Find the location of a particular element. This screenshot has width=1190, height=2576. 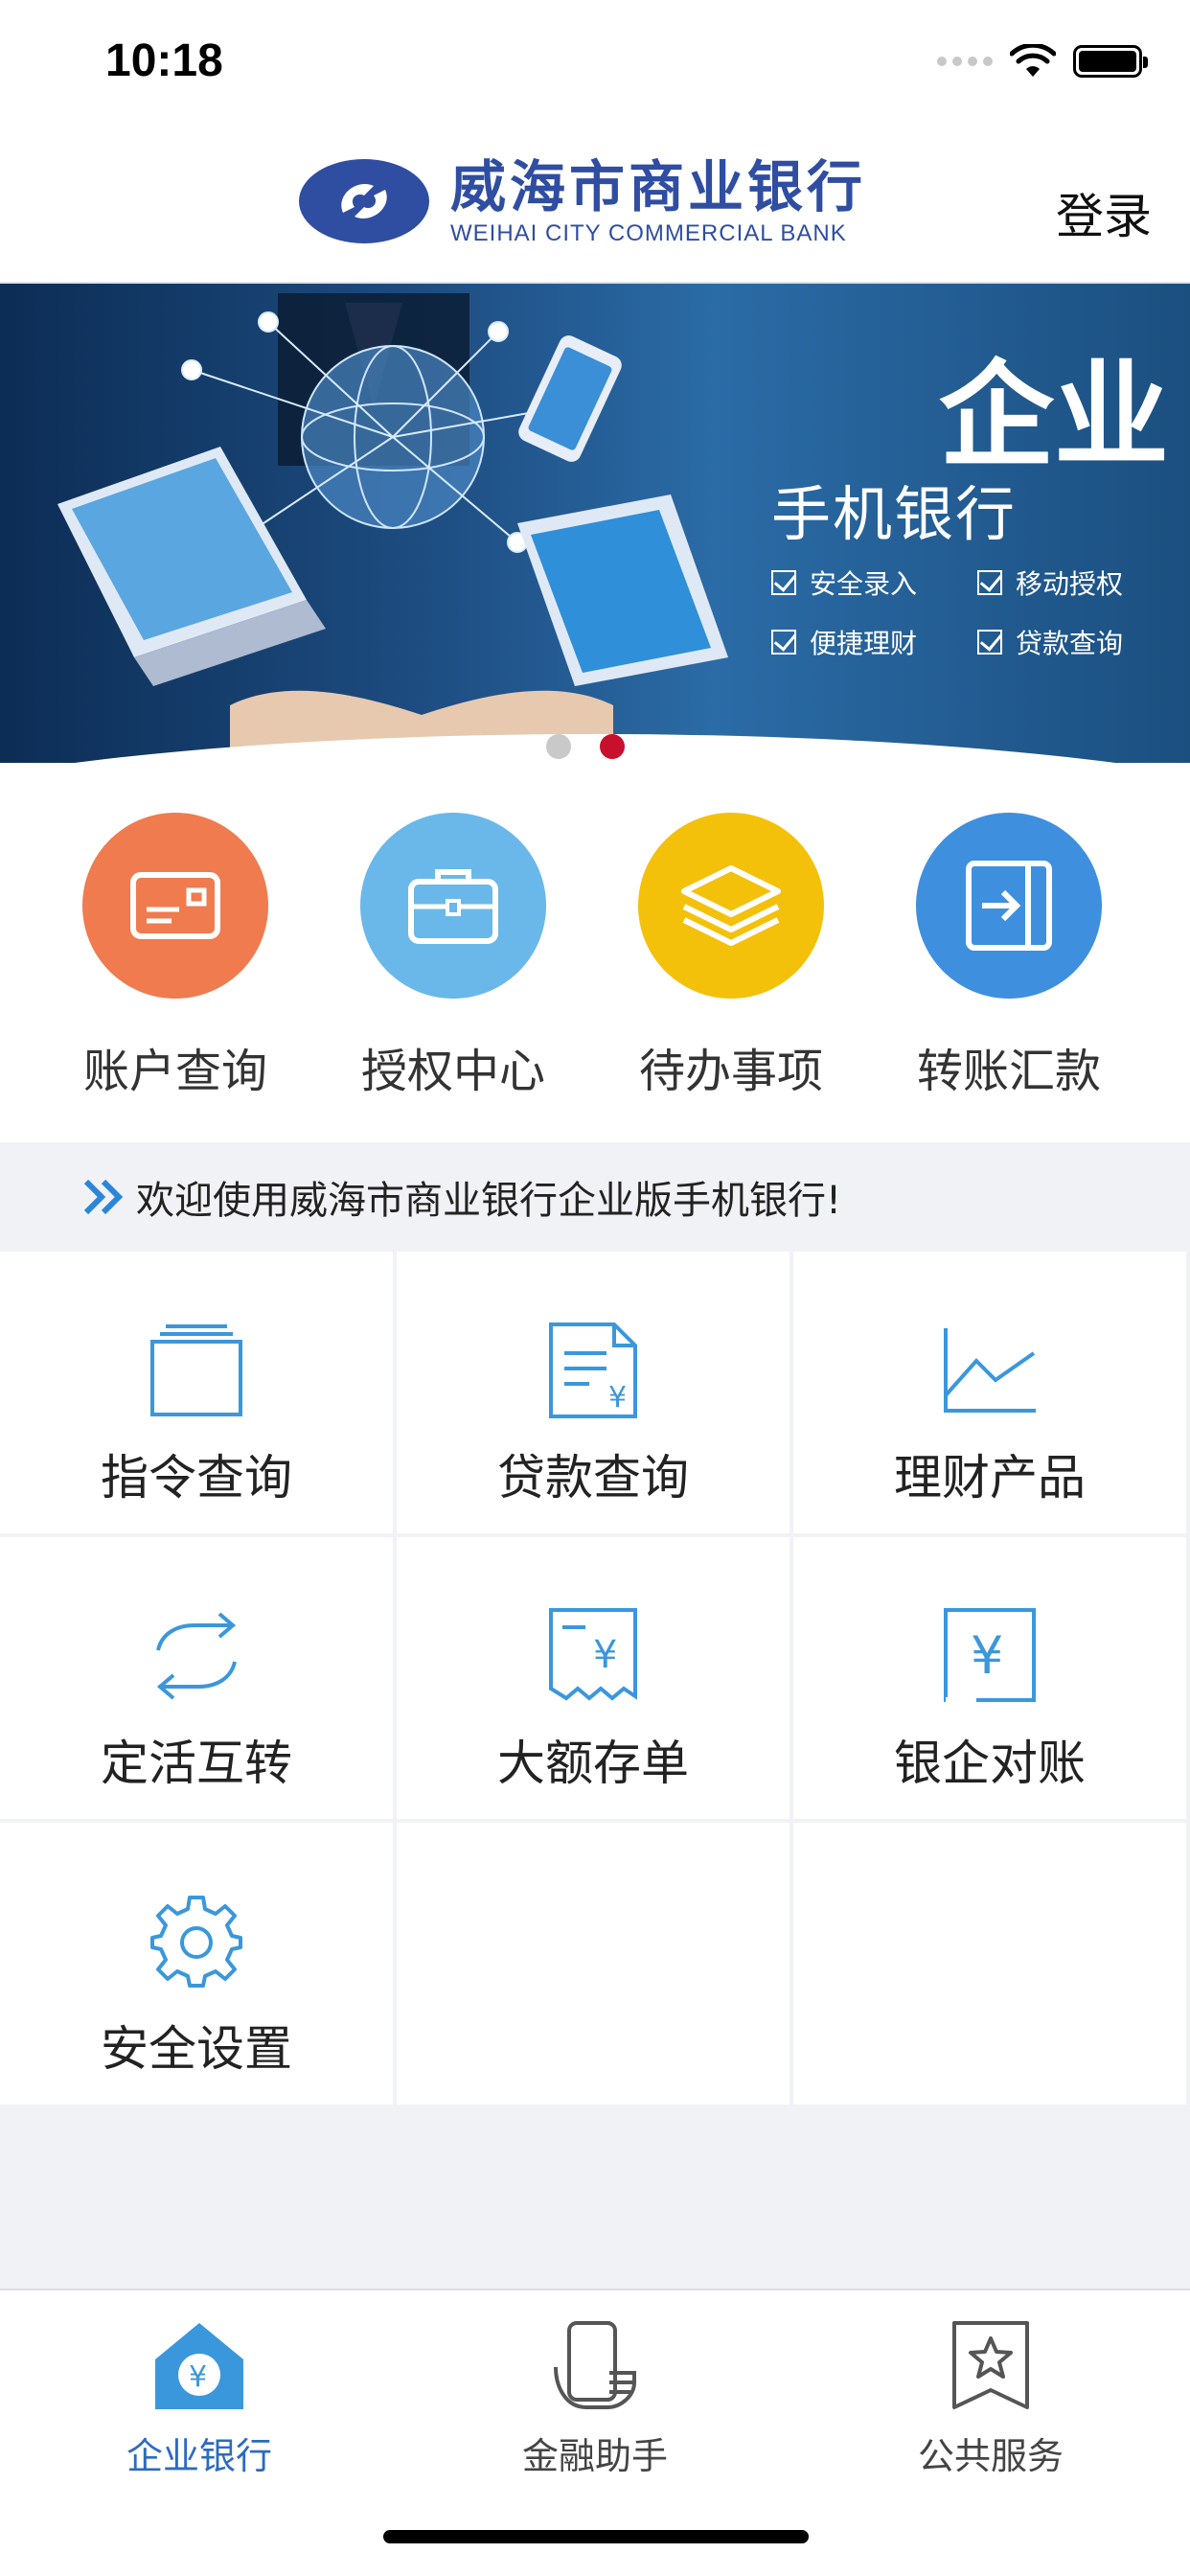

banner-feature: 安全录入 is located at coordinates (844, 583).